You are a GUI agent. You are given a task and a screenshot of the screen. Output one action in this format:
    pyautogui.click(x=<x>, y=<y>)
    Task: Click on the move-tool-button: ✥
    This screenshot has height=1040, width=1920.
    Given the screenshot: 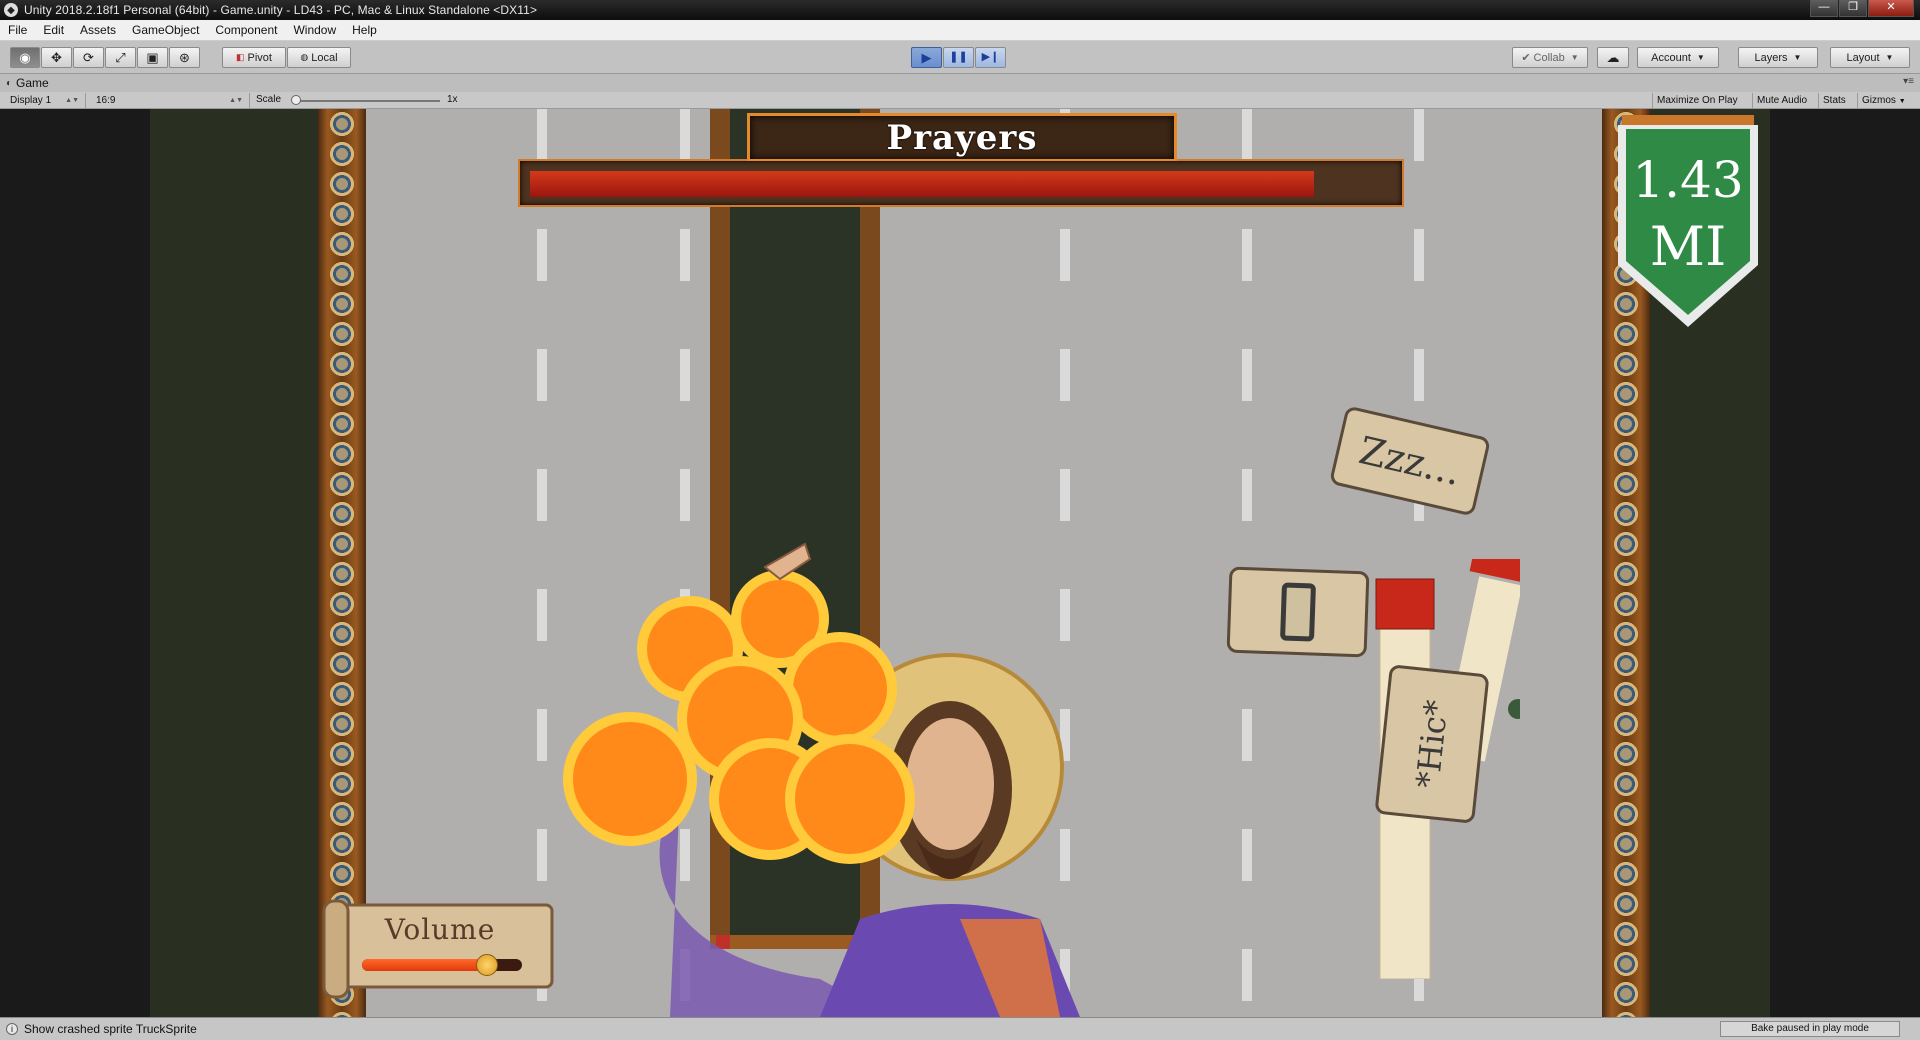 What is the action you would take?
    pyautogui.click(x=56, y=57)
    